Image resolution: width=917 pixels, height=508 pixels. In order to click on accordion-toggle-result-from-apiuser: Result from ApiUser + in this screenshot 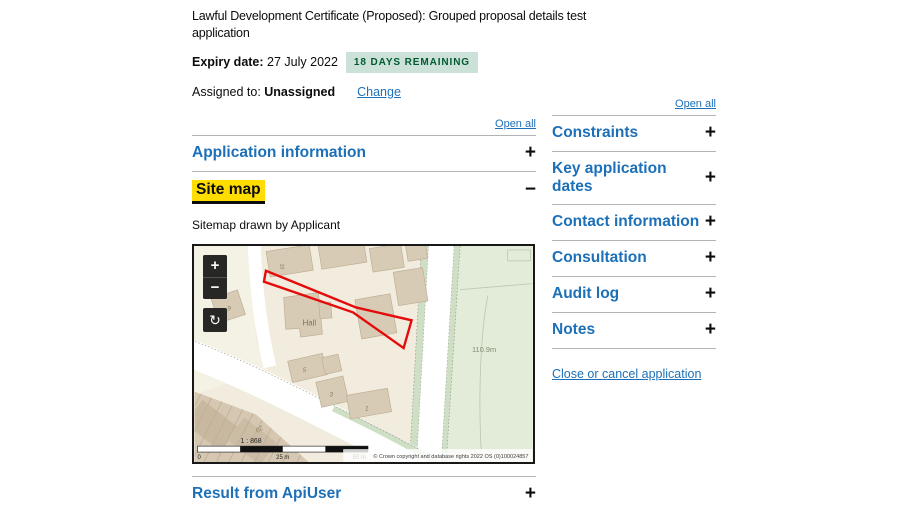, I will do `click(364, 492)`.